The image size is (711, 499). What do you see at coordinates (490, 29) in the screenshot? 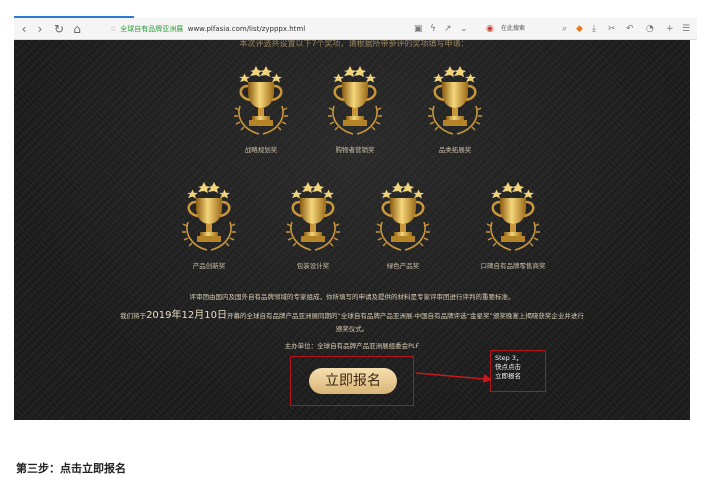
I see `search-engine-icon: ◉` at bounding box center [490, 29].